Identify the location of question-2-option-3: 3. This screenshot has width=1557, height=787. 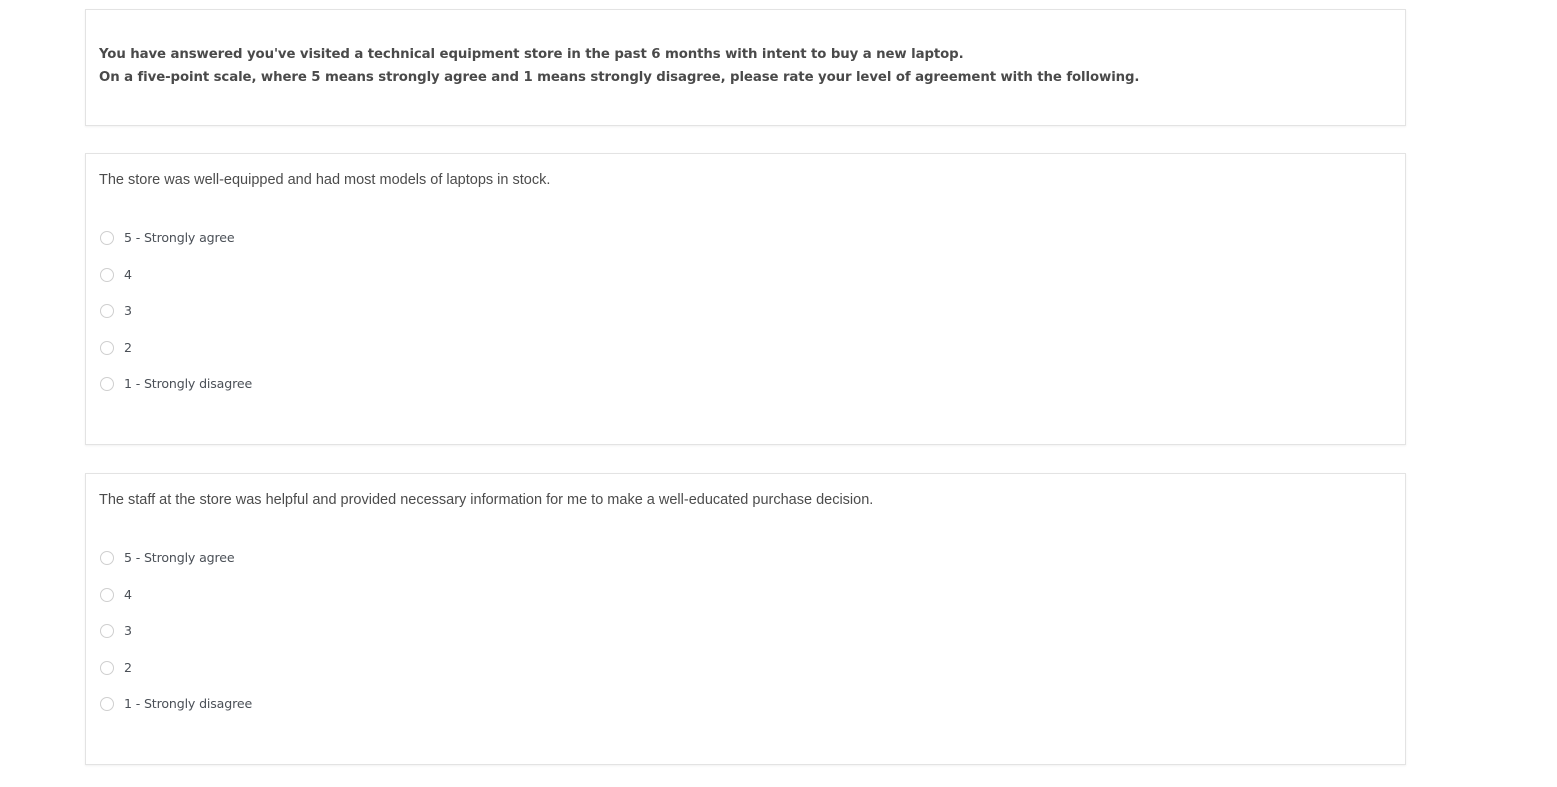
(752, 631).